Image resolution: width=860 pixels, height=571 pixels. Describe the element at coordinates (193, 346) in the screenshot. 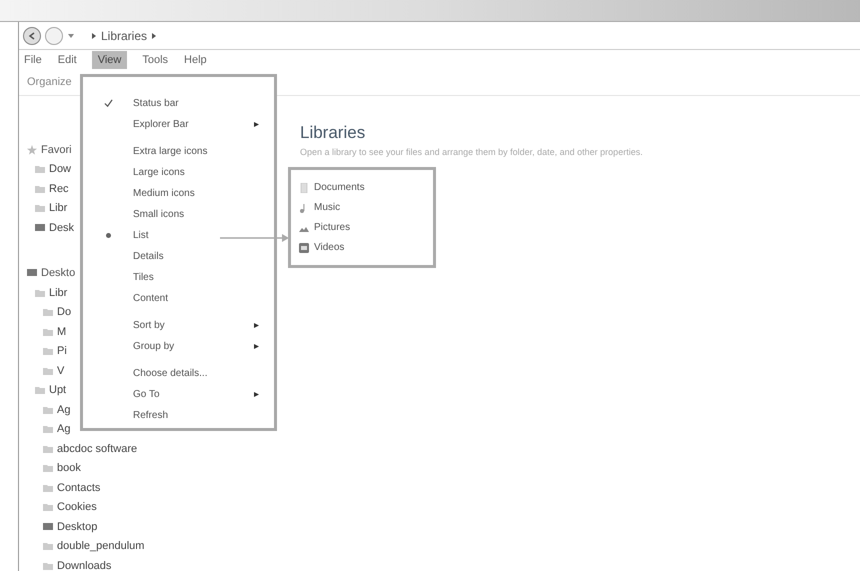

I see `menu-option: Group by` at that location.